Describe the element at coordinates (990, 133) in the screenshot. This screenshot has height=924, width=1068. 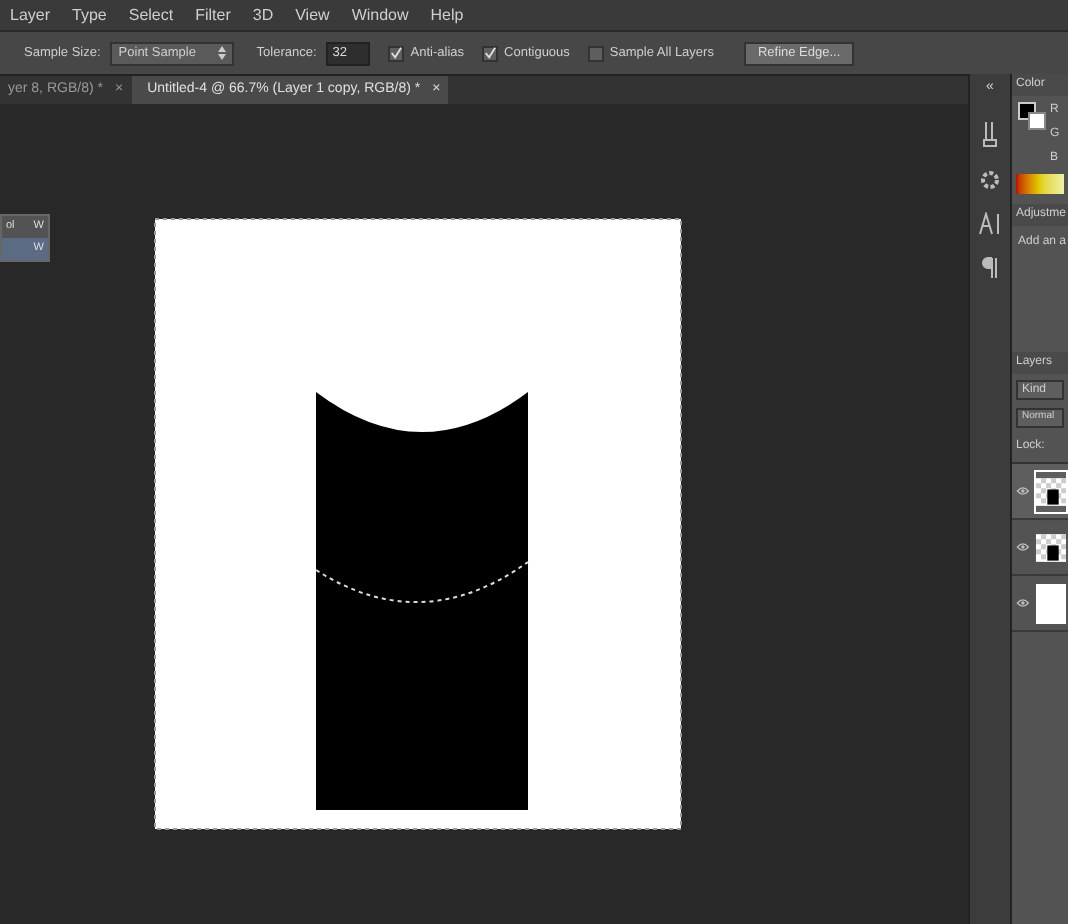
I see `brush-icon` at that location.